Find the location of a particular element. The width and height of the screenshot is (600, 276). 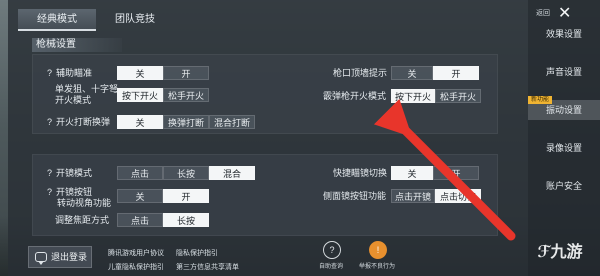

scope-mode-label: ? 开镜模式 is located at coordinates (70, 173).